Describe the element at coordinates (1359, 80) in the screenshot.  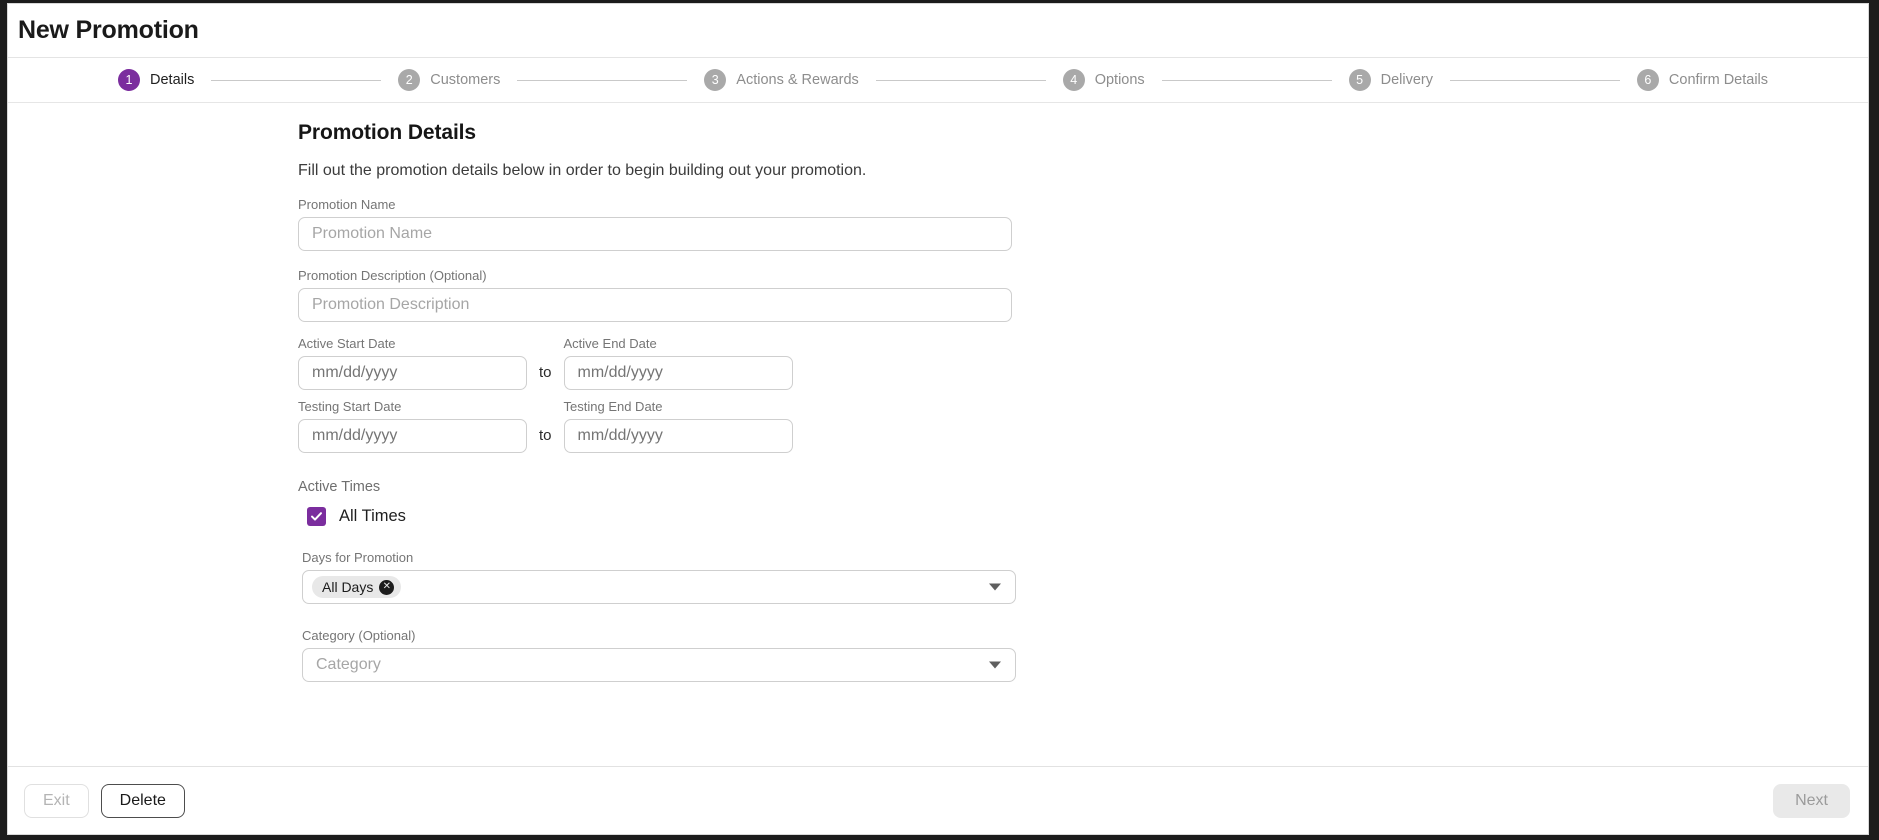
I see `step-number-badge: 5` at that location.